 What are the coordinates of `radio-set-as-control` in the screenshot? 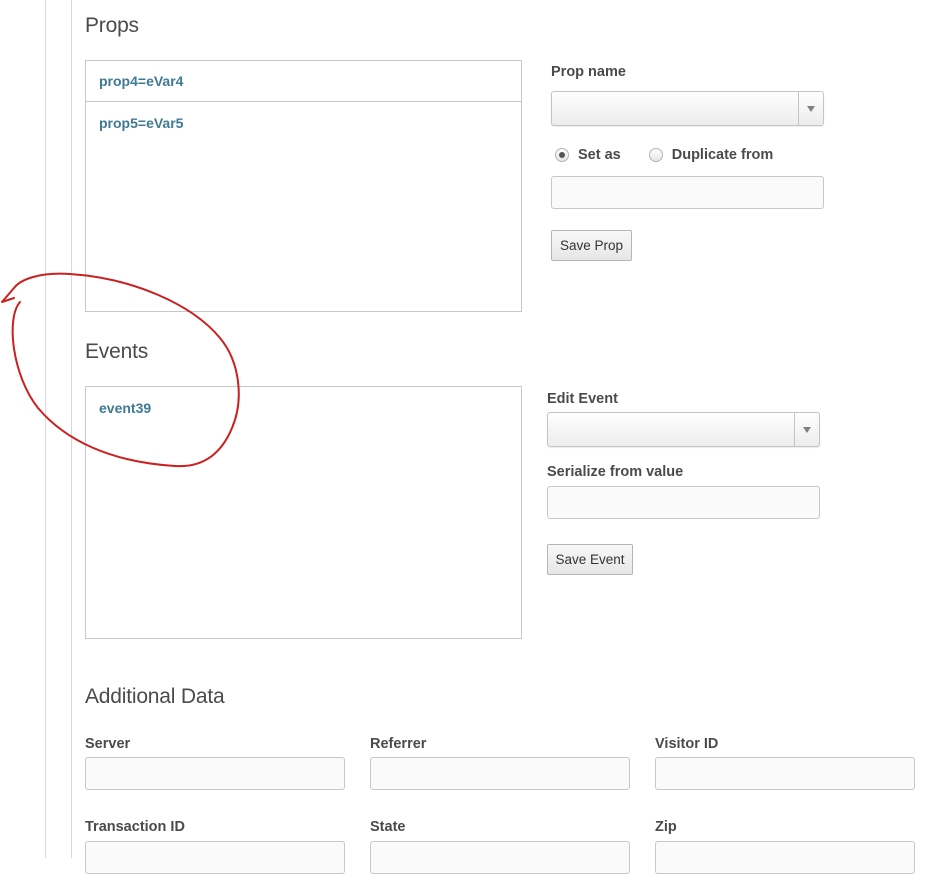 It's located at (562, 155).